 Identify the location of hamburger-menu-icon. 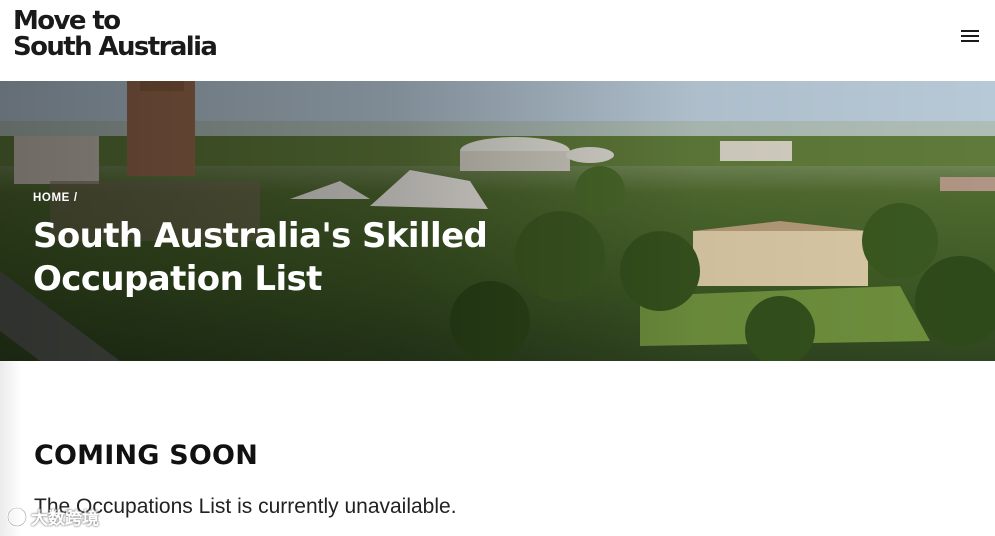
(970, 37).